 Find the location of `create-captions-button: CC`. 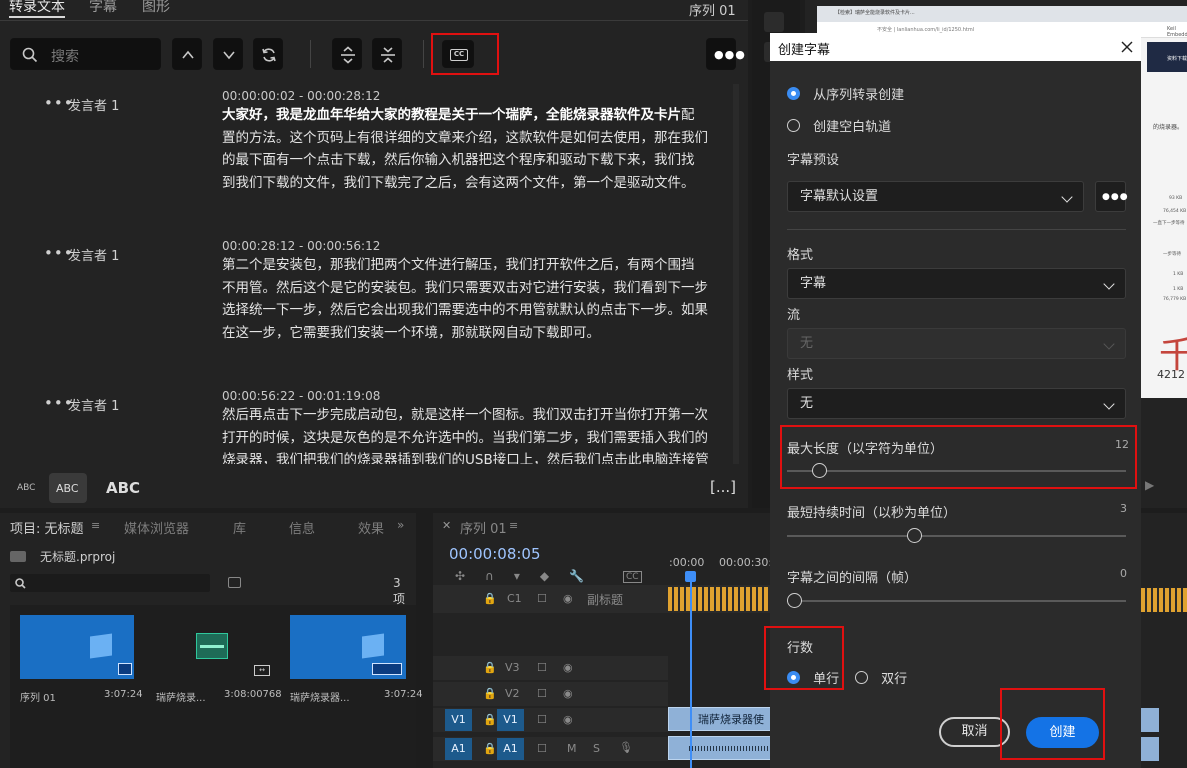

create-captions-button: CC is located at coordinates (458, 54).